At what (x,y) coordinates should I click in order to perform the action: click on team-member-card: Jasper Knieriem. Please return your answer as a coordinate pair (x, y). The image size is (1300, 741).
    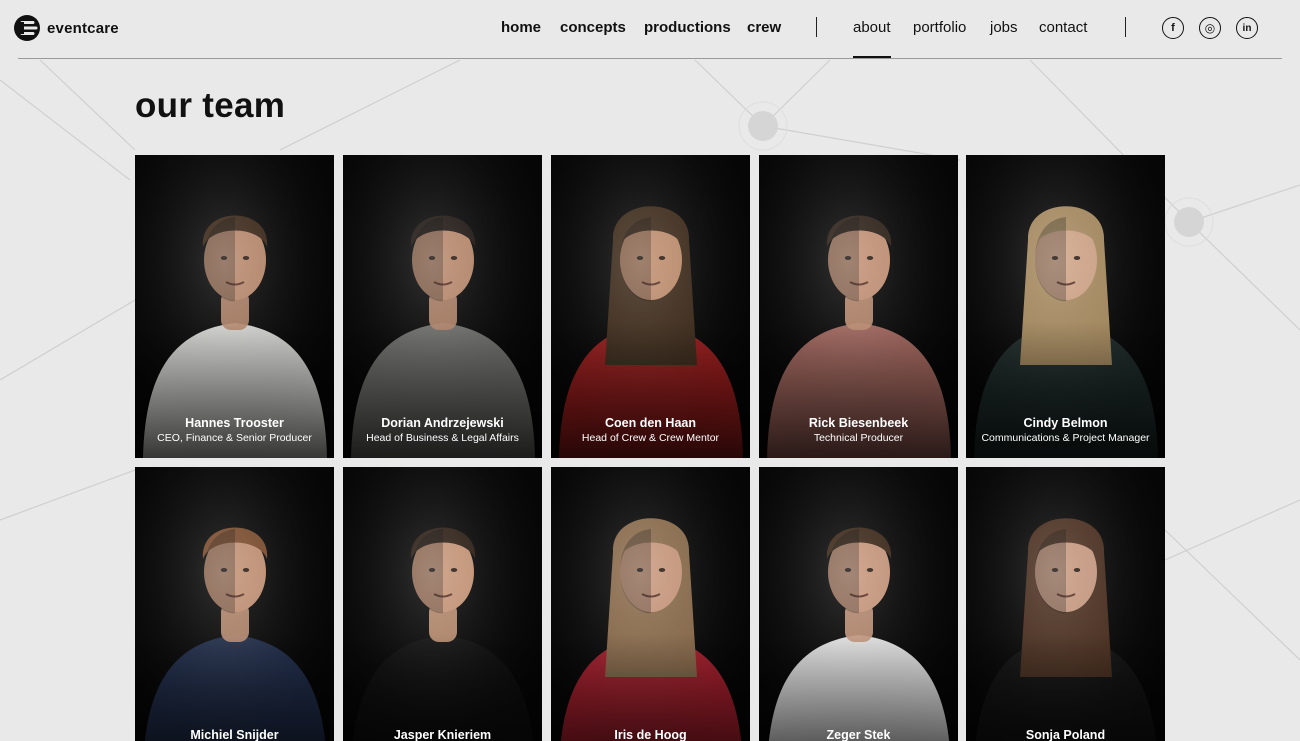
    Looking at the image, I should click on (442, 604).